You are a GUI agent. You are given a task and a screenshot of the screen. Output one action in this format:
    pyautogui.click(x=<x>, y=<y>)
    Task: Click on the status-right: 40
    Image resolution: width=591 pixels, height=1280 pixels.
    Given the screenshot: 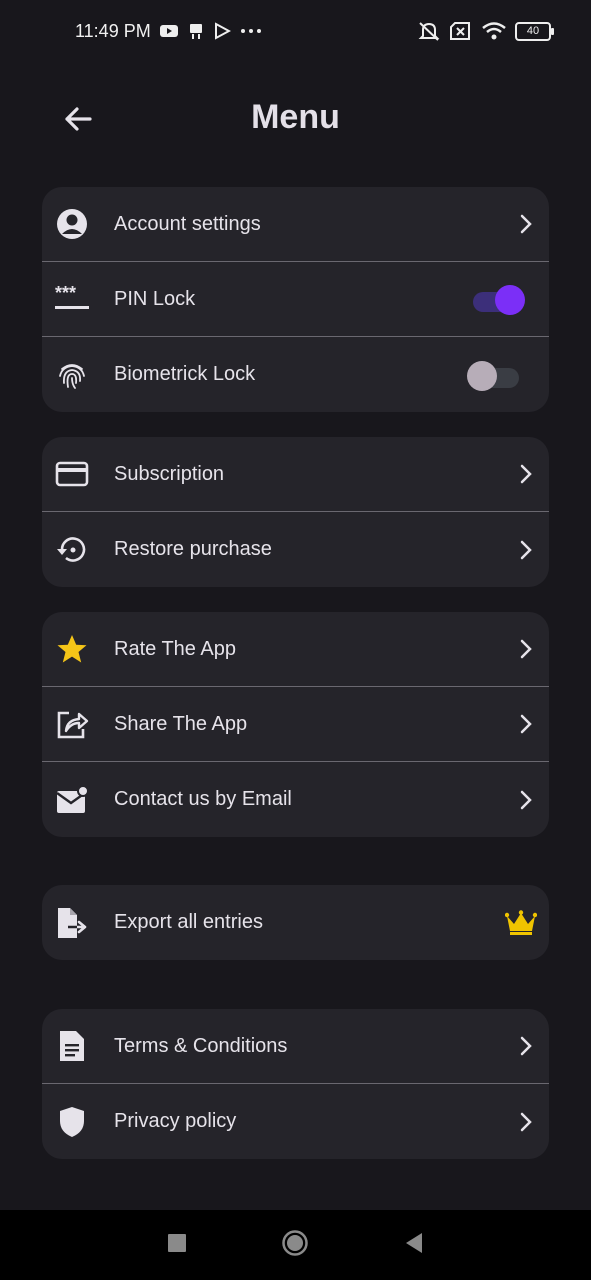 What is the action you would take?
    pyautogui.click(x=485, y=31)
    